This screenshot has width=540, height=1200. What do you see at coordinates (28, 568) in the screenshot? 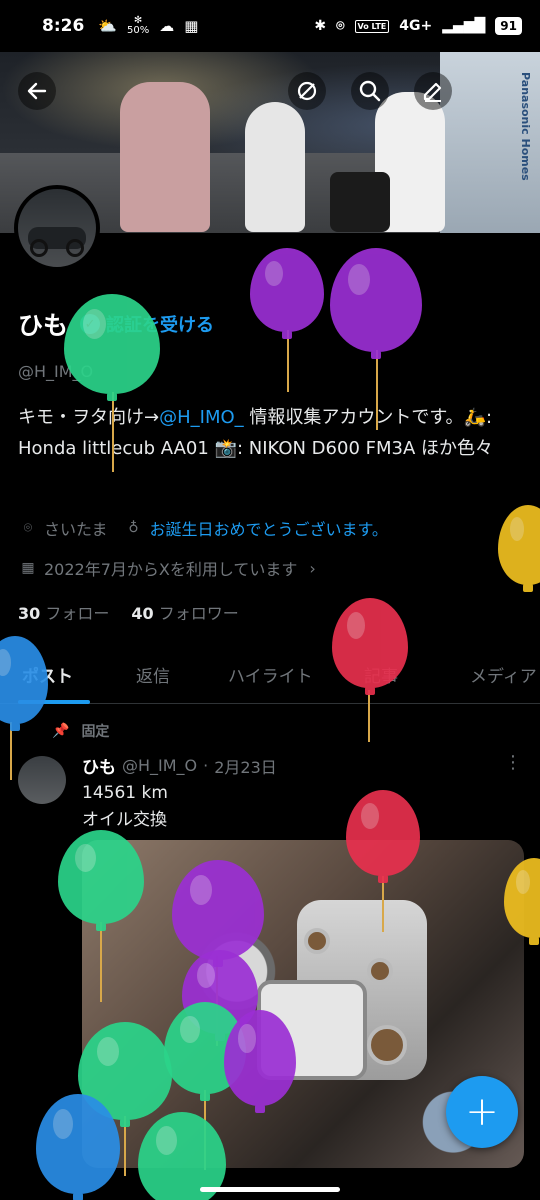
I see `calendar-icon: ▦` at bounding box center [28, 568].